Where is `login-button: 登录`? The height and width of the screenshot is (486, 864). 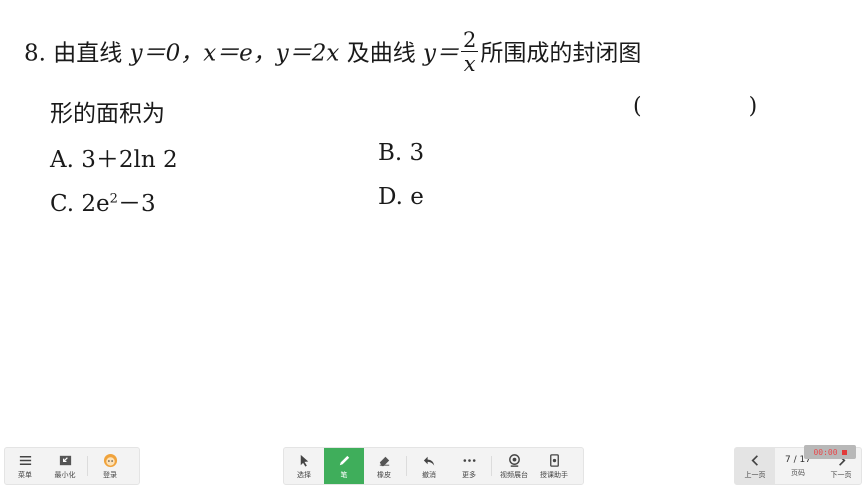
login-button: 登录 is located at coordinates (110, 466).